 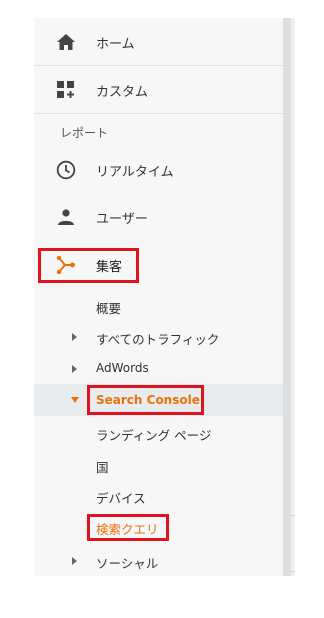 What do you see at coordinates (66, 217) in the screenshot?
I see `person-icon` at bounding box center [66, 217].